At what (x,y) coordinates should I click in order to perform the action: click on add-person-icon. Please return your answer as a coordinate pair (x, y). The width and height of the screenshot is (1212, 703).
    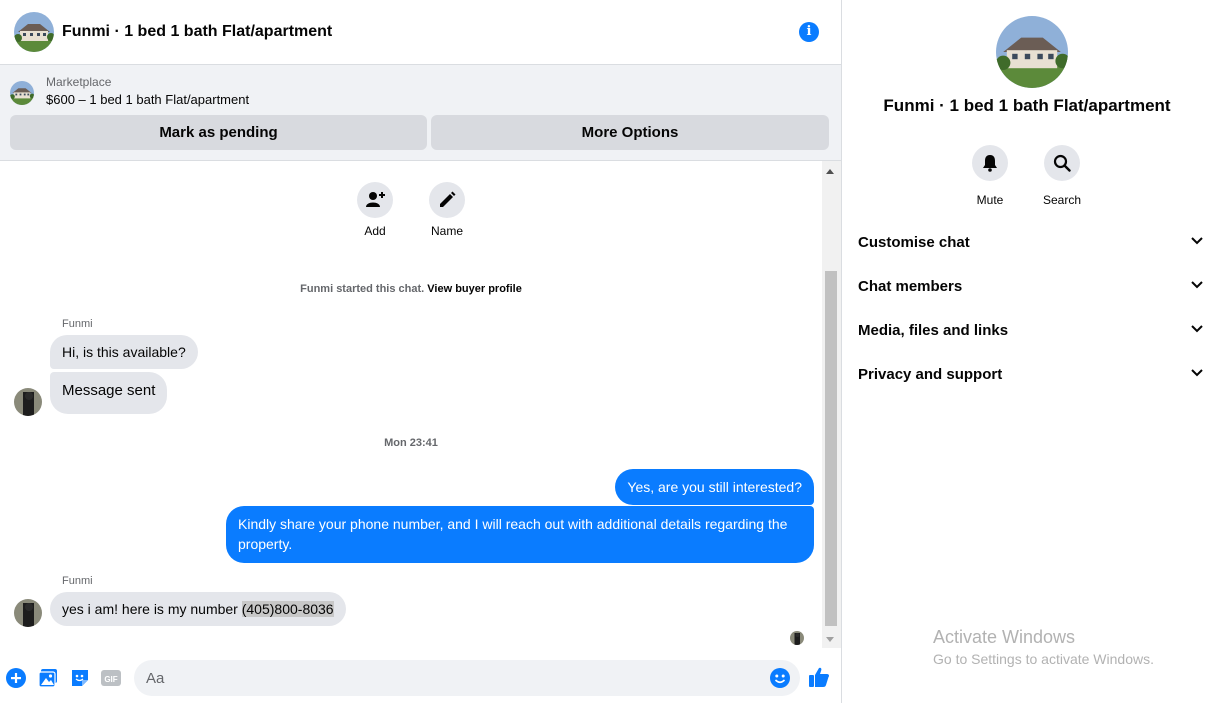
    Looking at the image, I should click on (375, 200).